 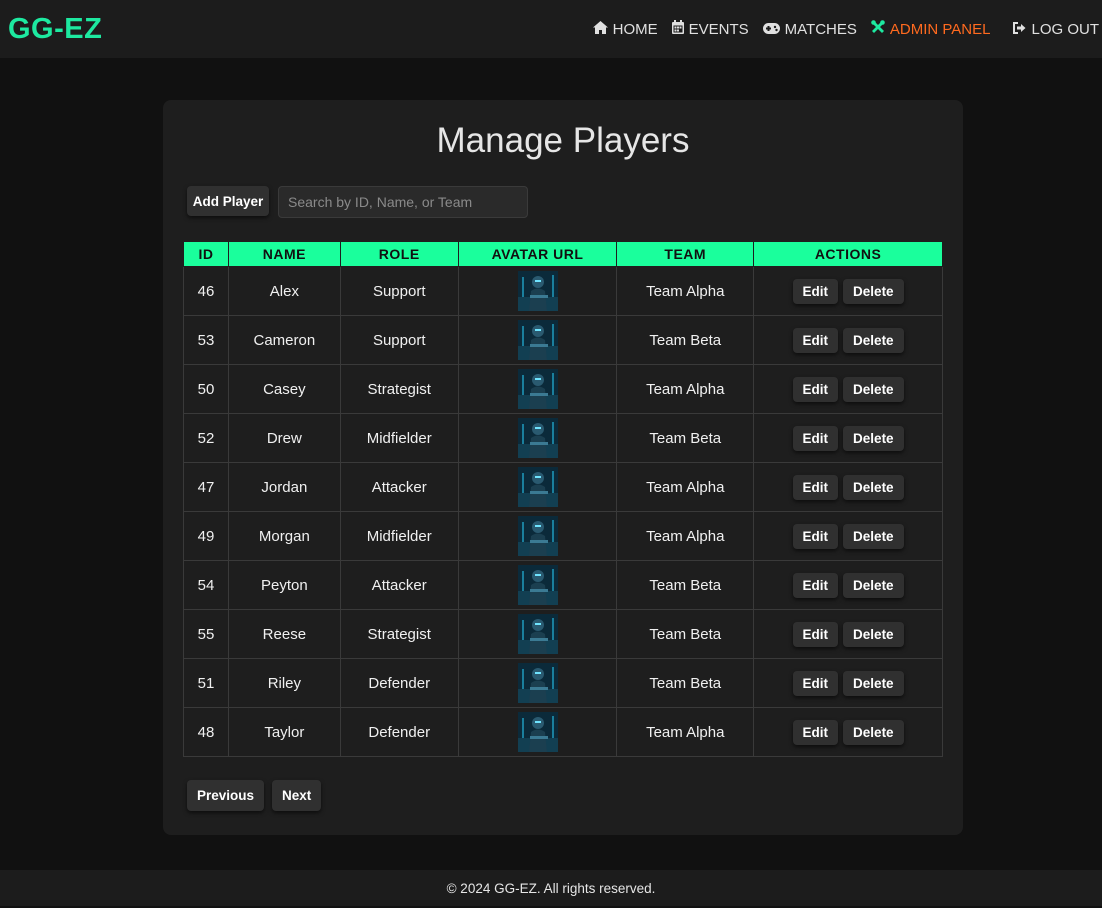 I want to click on nav-matches: MATCHES, so click(x=809, y=29).